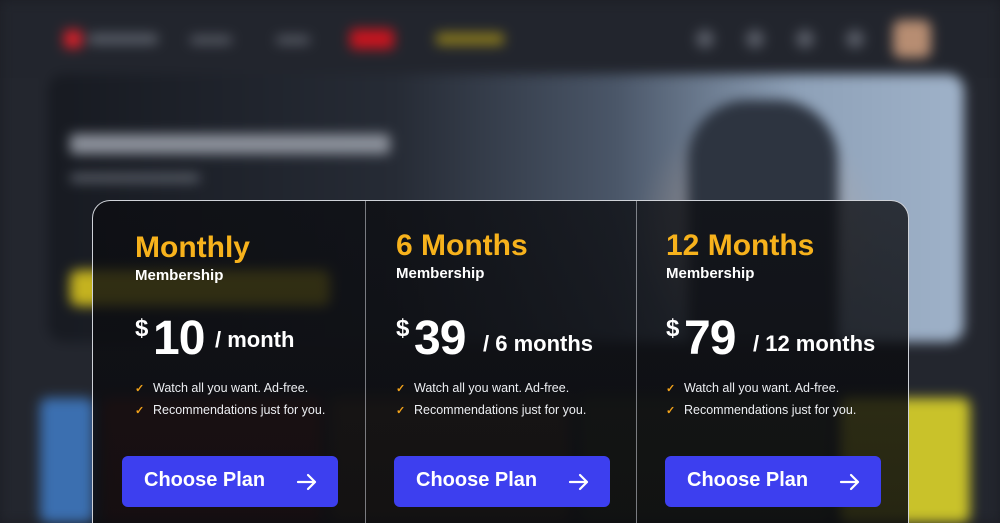 Image resolution: width=1000 pixels, height=523 pixels. What do you see at coordinates (912, 39) in the screenshot?
I see `avatar` at bounding box center [912, 39].